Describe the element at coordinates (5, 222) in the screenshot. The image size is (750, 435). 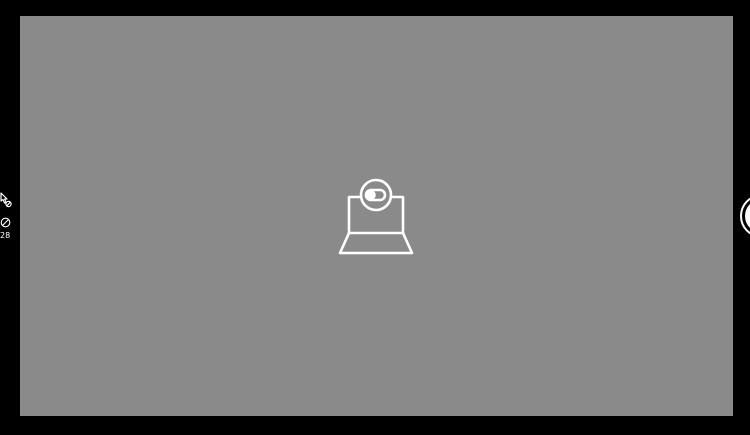
I see `timer-icon` at that location.